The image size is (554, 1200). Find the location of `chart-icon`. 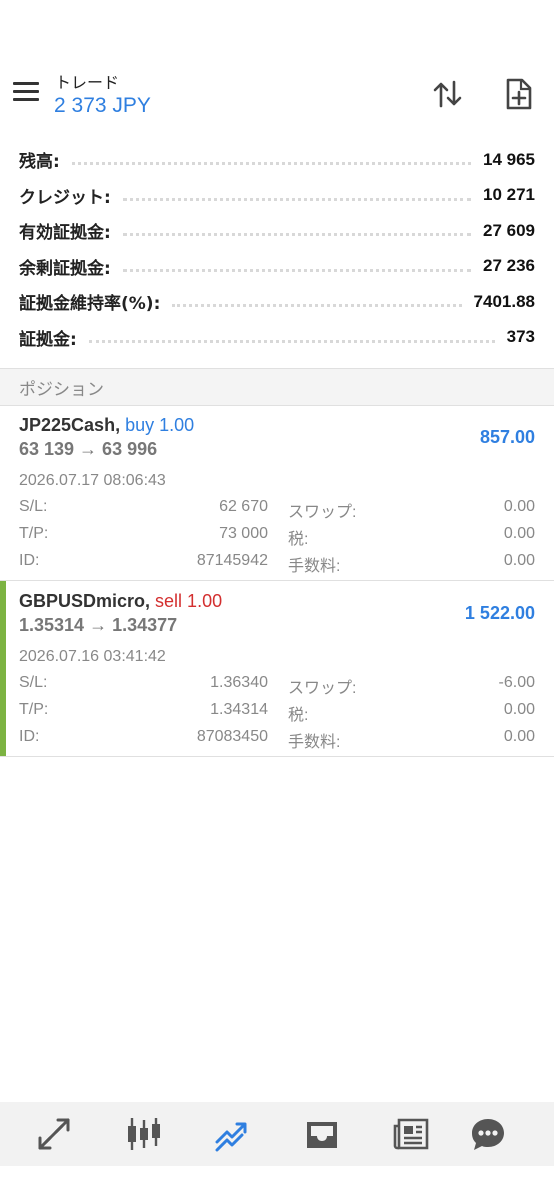

chart-icon is located at coordinates (144, 1134).